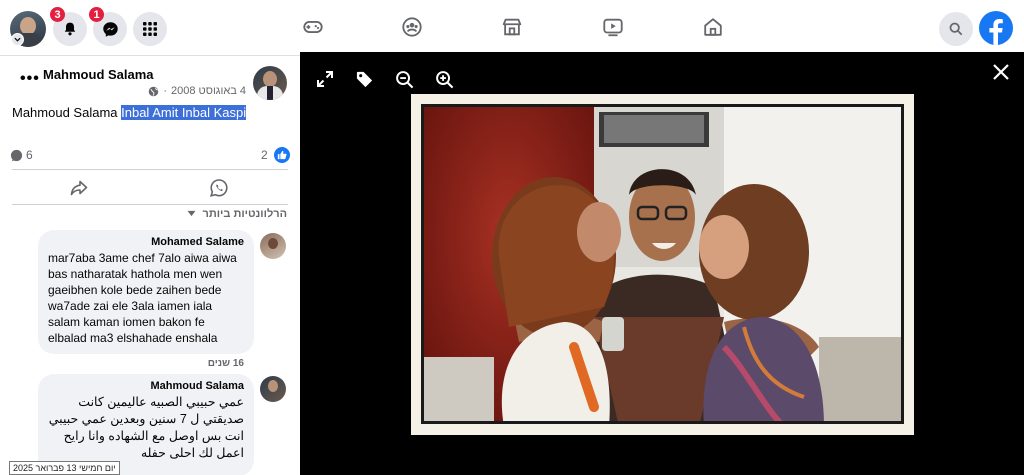  What do you see at coordinates (70, 29) in the screenshot?
I see `bell-icon` at bounding box center [70, 29].